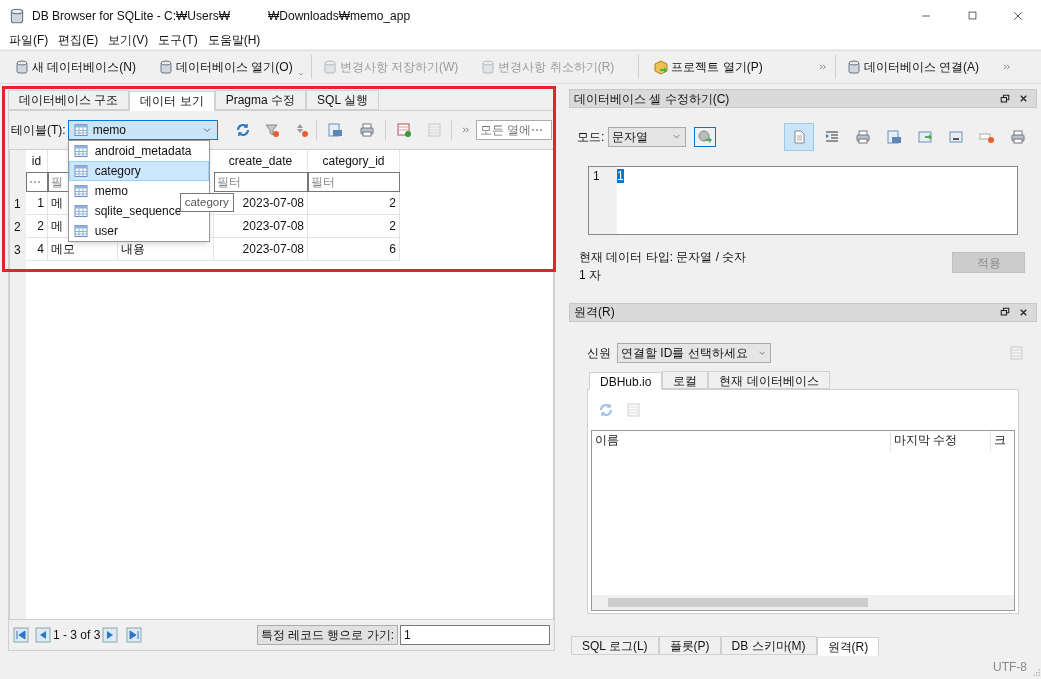 The image size is (1041, 679). Describe the element at coordinates (206, 203) in the screenshot. I see `tooltip: category` at that location.